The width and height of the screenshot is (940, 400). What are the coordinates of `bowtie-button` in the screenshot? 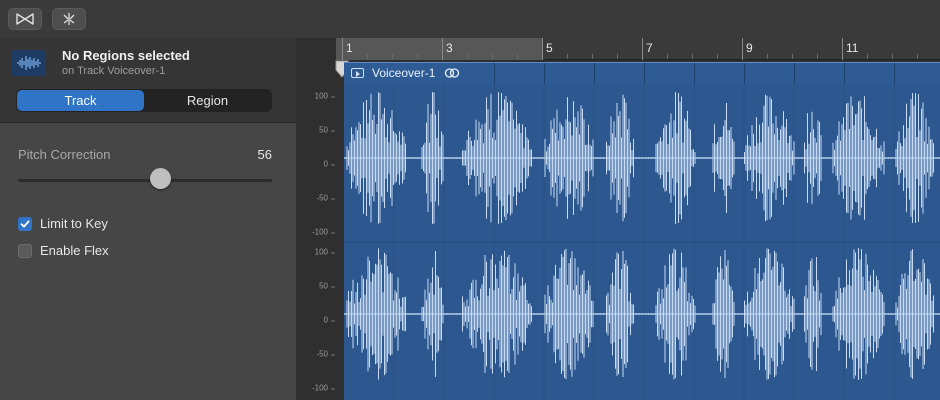 It's located at (25, 19).